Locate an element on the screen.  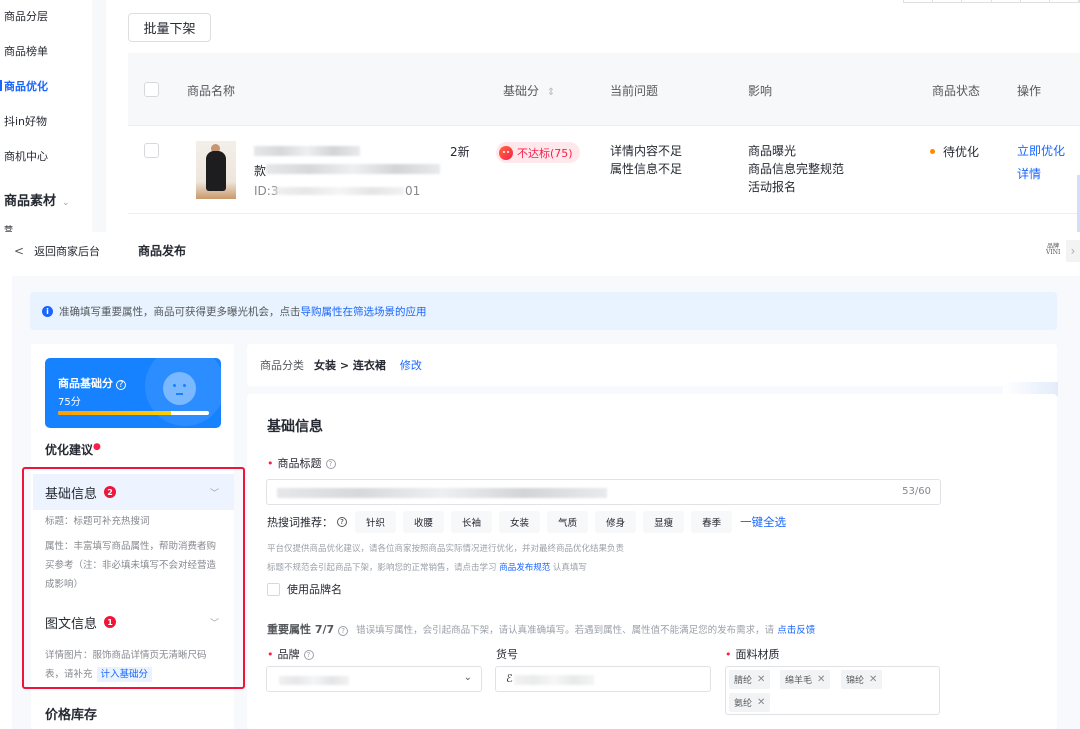
hot-word-tag: 收腰 is located at coordinates (424, 522).